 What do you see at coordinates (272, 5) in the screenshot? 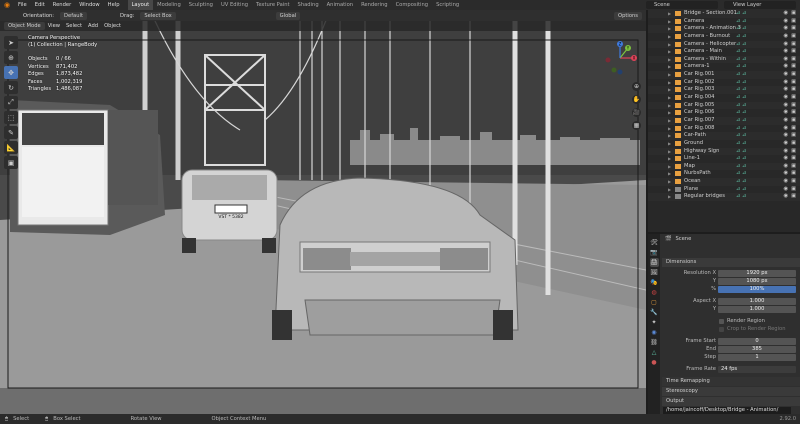
I see `tab-texture-paint: Texture Paint` at bounding box center [272, 5].